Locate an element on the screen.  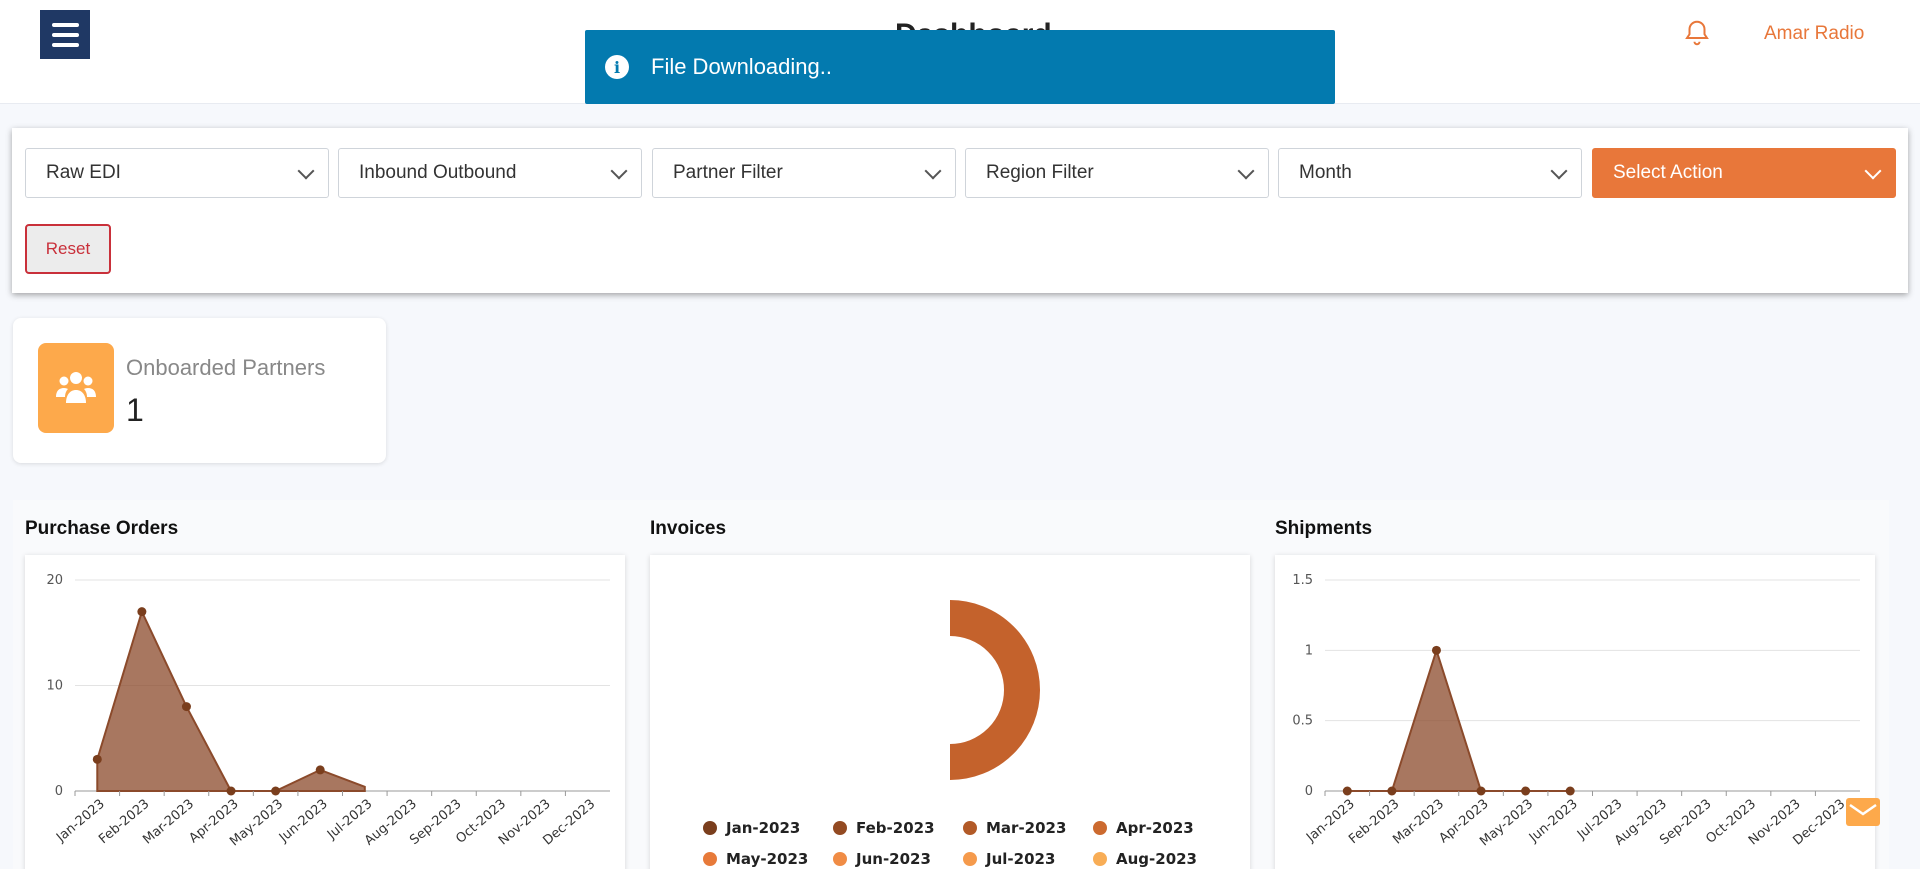
toast-message: File Downloading.. is located at coordinates (741, 66).